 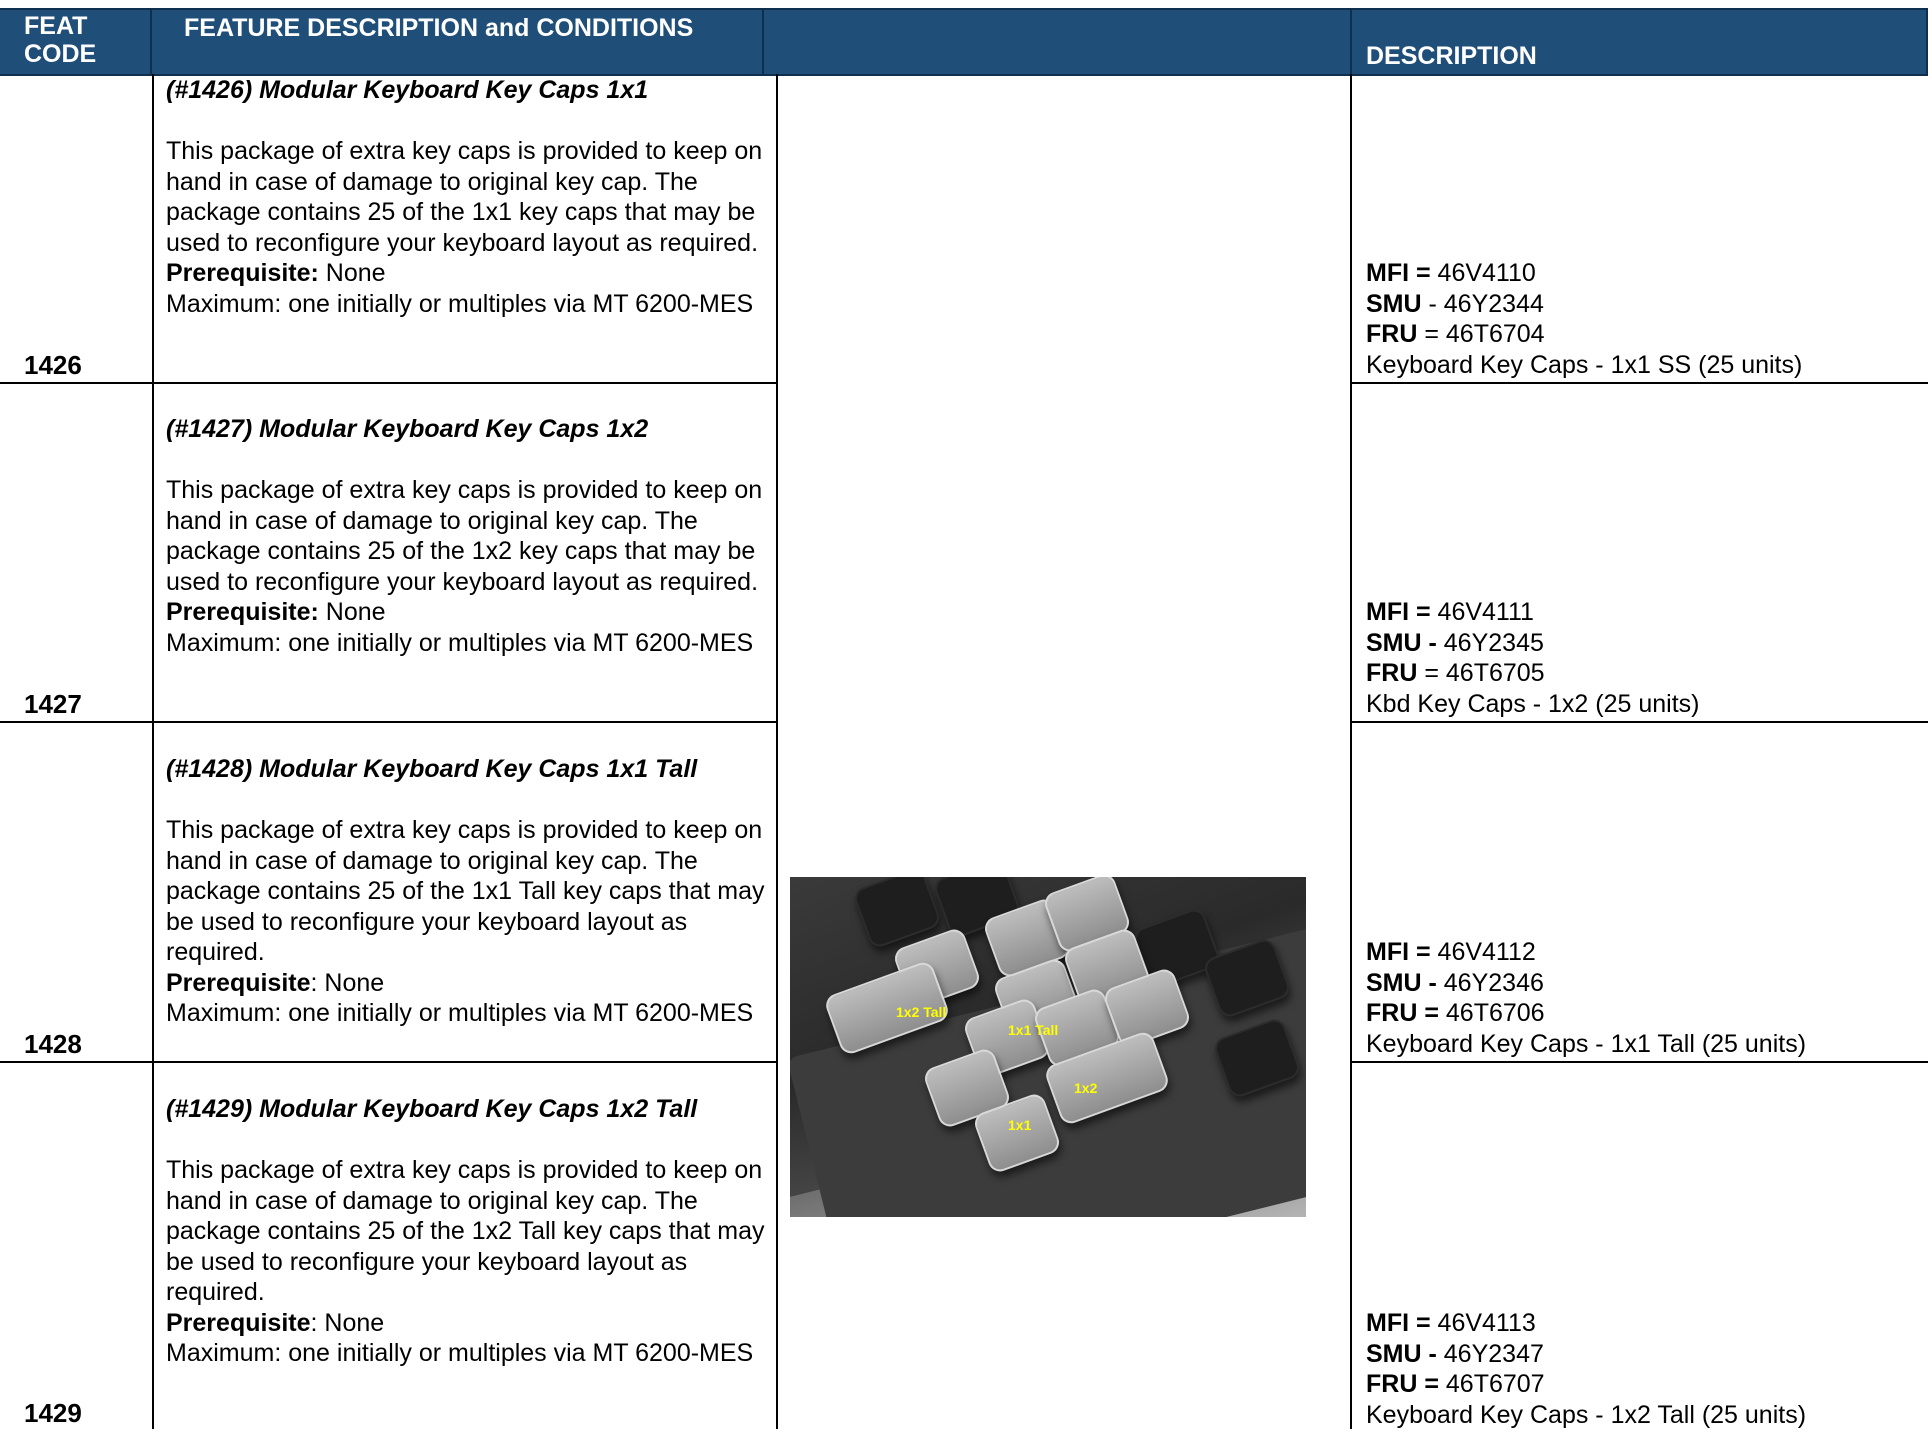 I want to click on part-description: Keyboard Key Caps - 1x1 SS (25 units), so click(x=1584, y=364).